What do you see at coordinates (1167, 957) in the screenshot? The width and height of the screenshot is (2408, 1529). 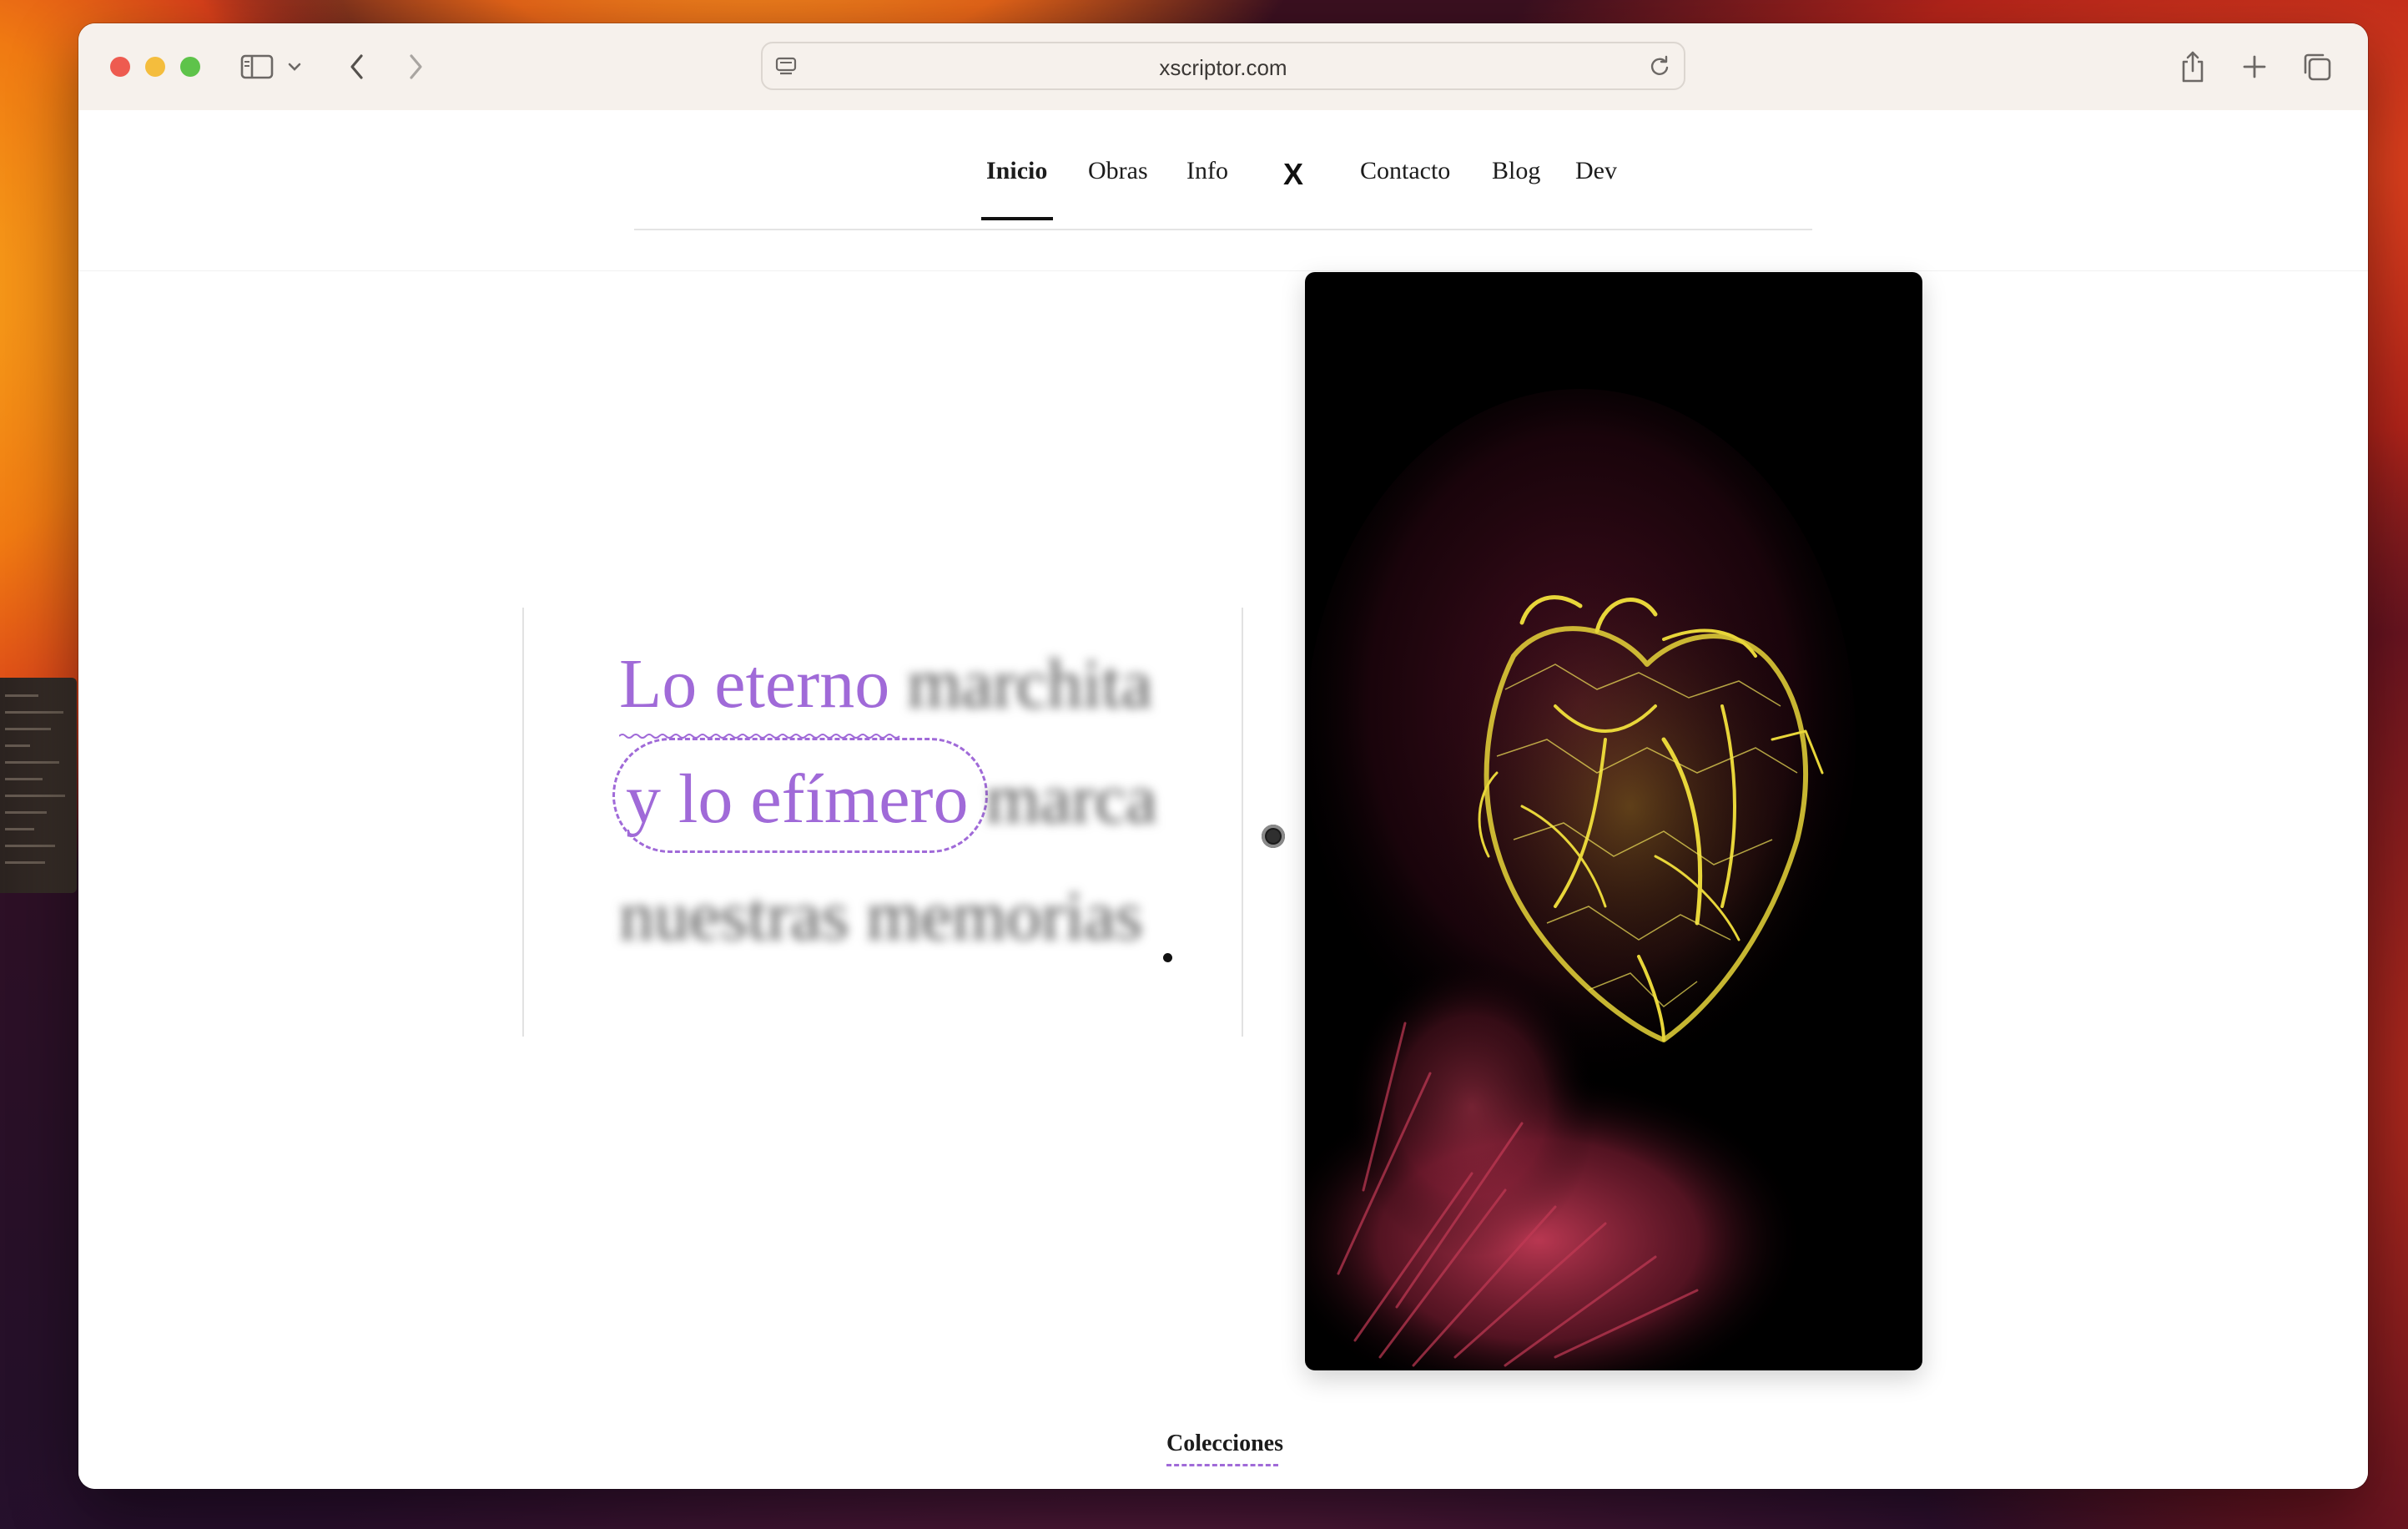 I see `hero-period-mark` at bounding box center [1167, 957].